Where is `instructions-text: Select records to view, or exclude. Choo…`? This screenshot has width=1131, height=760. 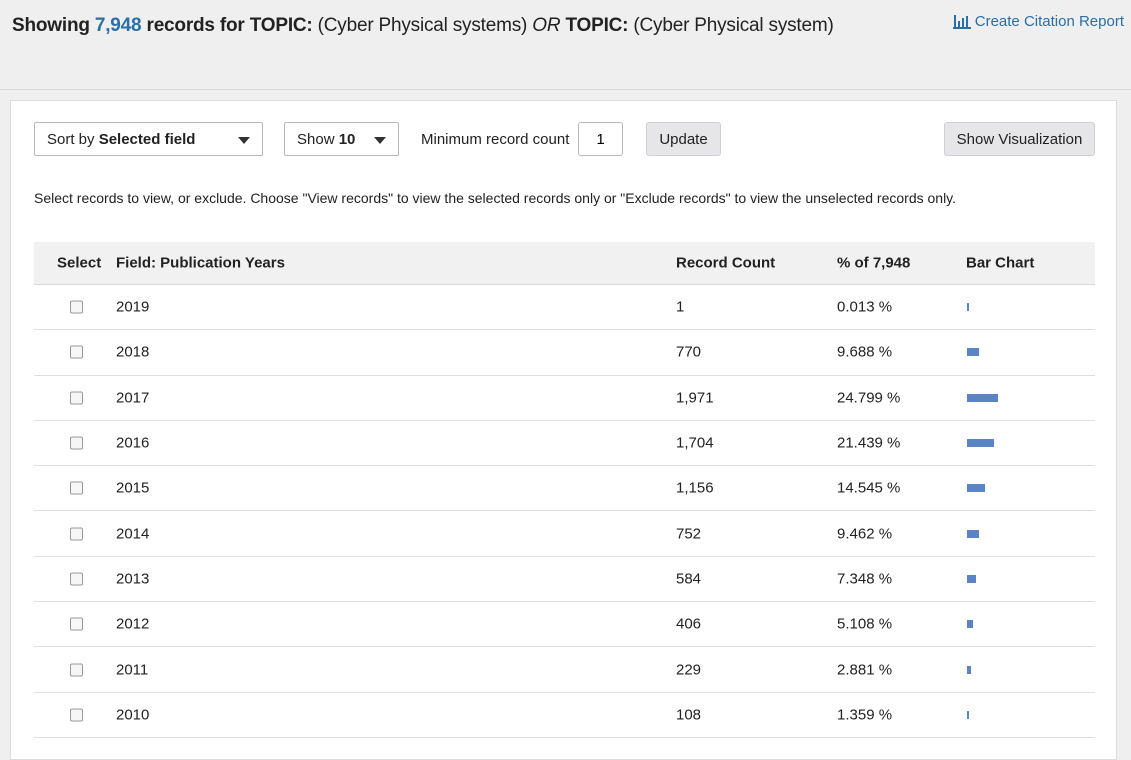 instructions-text: Select records to view, or exclude. Choo… is located at coordinates (495, 198).